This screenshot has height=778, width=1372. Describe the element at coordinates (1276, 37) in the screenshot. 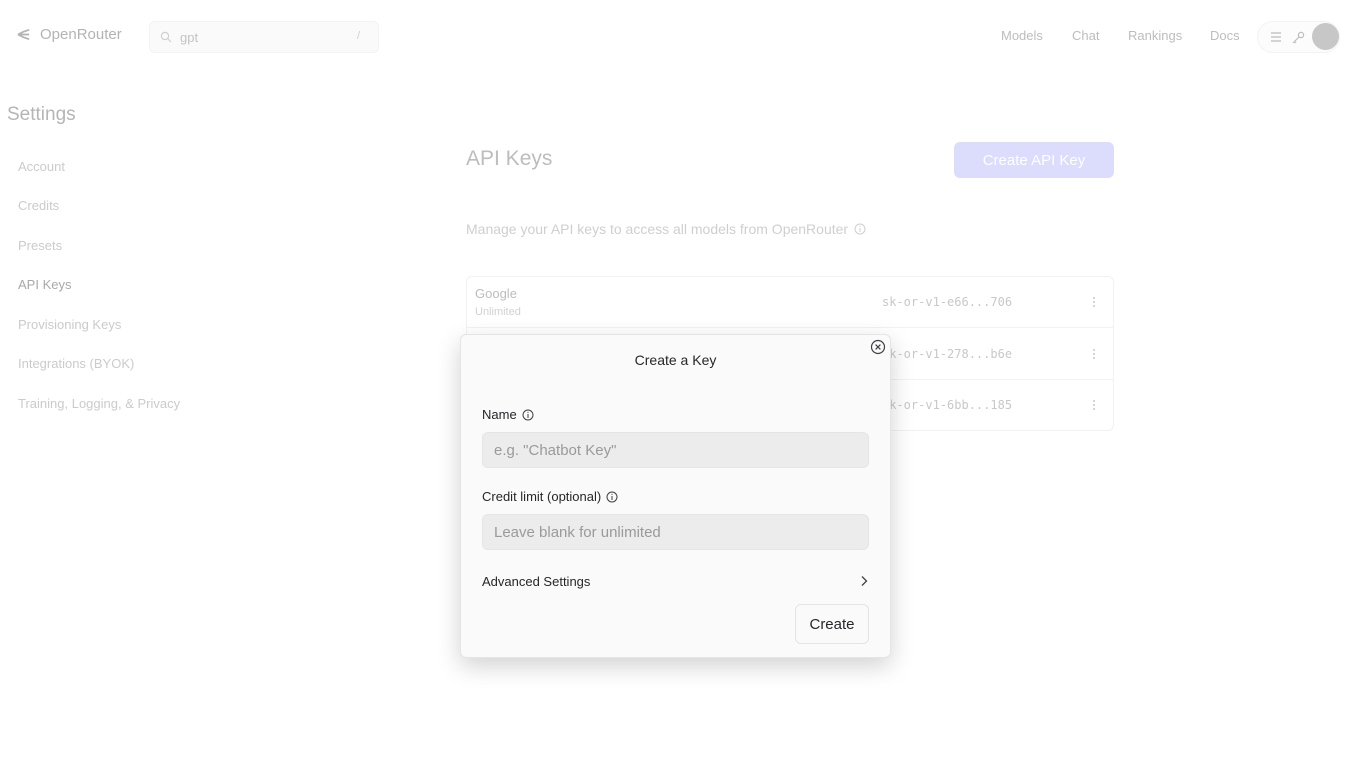

I see `hamburger-icon` at that location.